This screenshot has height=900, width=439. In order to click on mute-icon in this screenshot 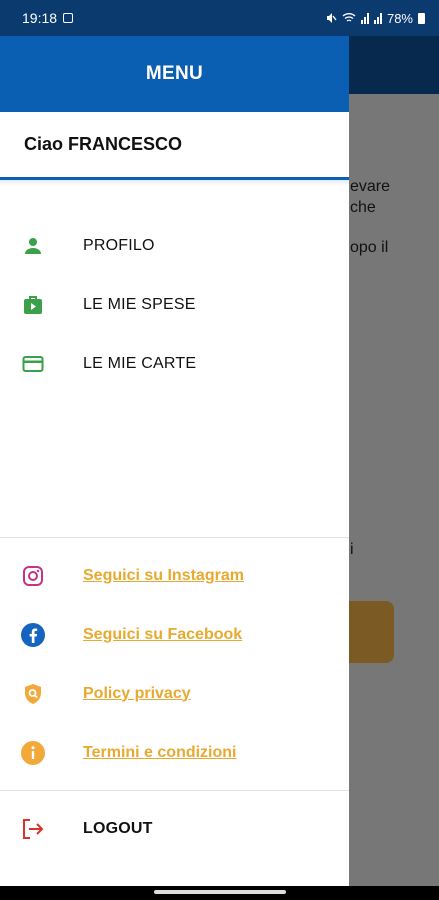, I will do `click(331, 18)`.